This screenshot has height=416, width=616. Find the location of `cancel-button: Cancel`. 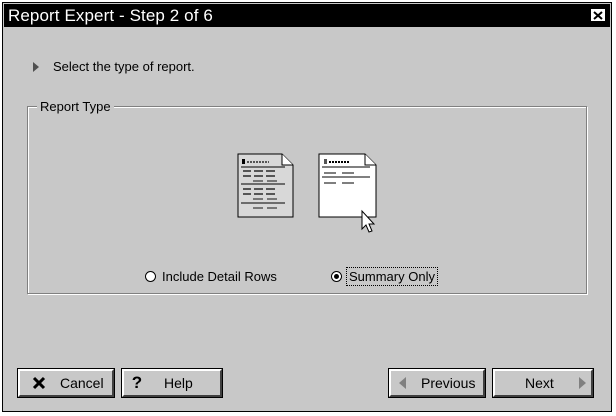

cancel-button: Cancel is located at coordinates (66, 383).